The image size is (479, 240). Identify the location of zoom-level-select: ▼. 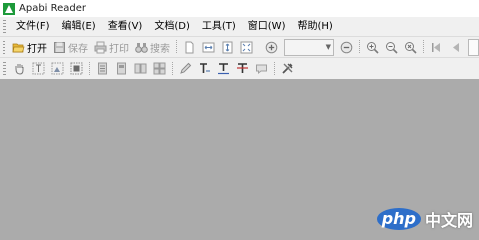
(309, 47).